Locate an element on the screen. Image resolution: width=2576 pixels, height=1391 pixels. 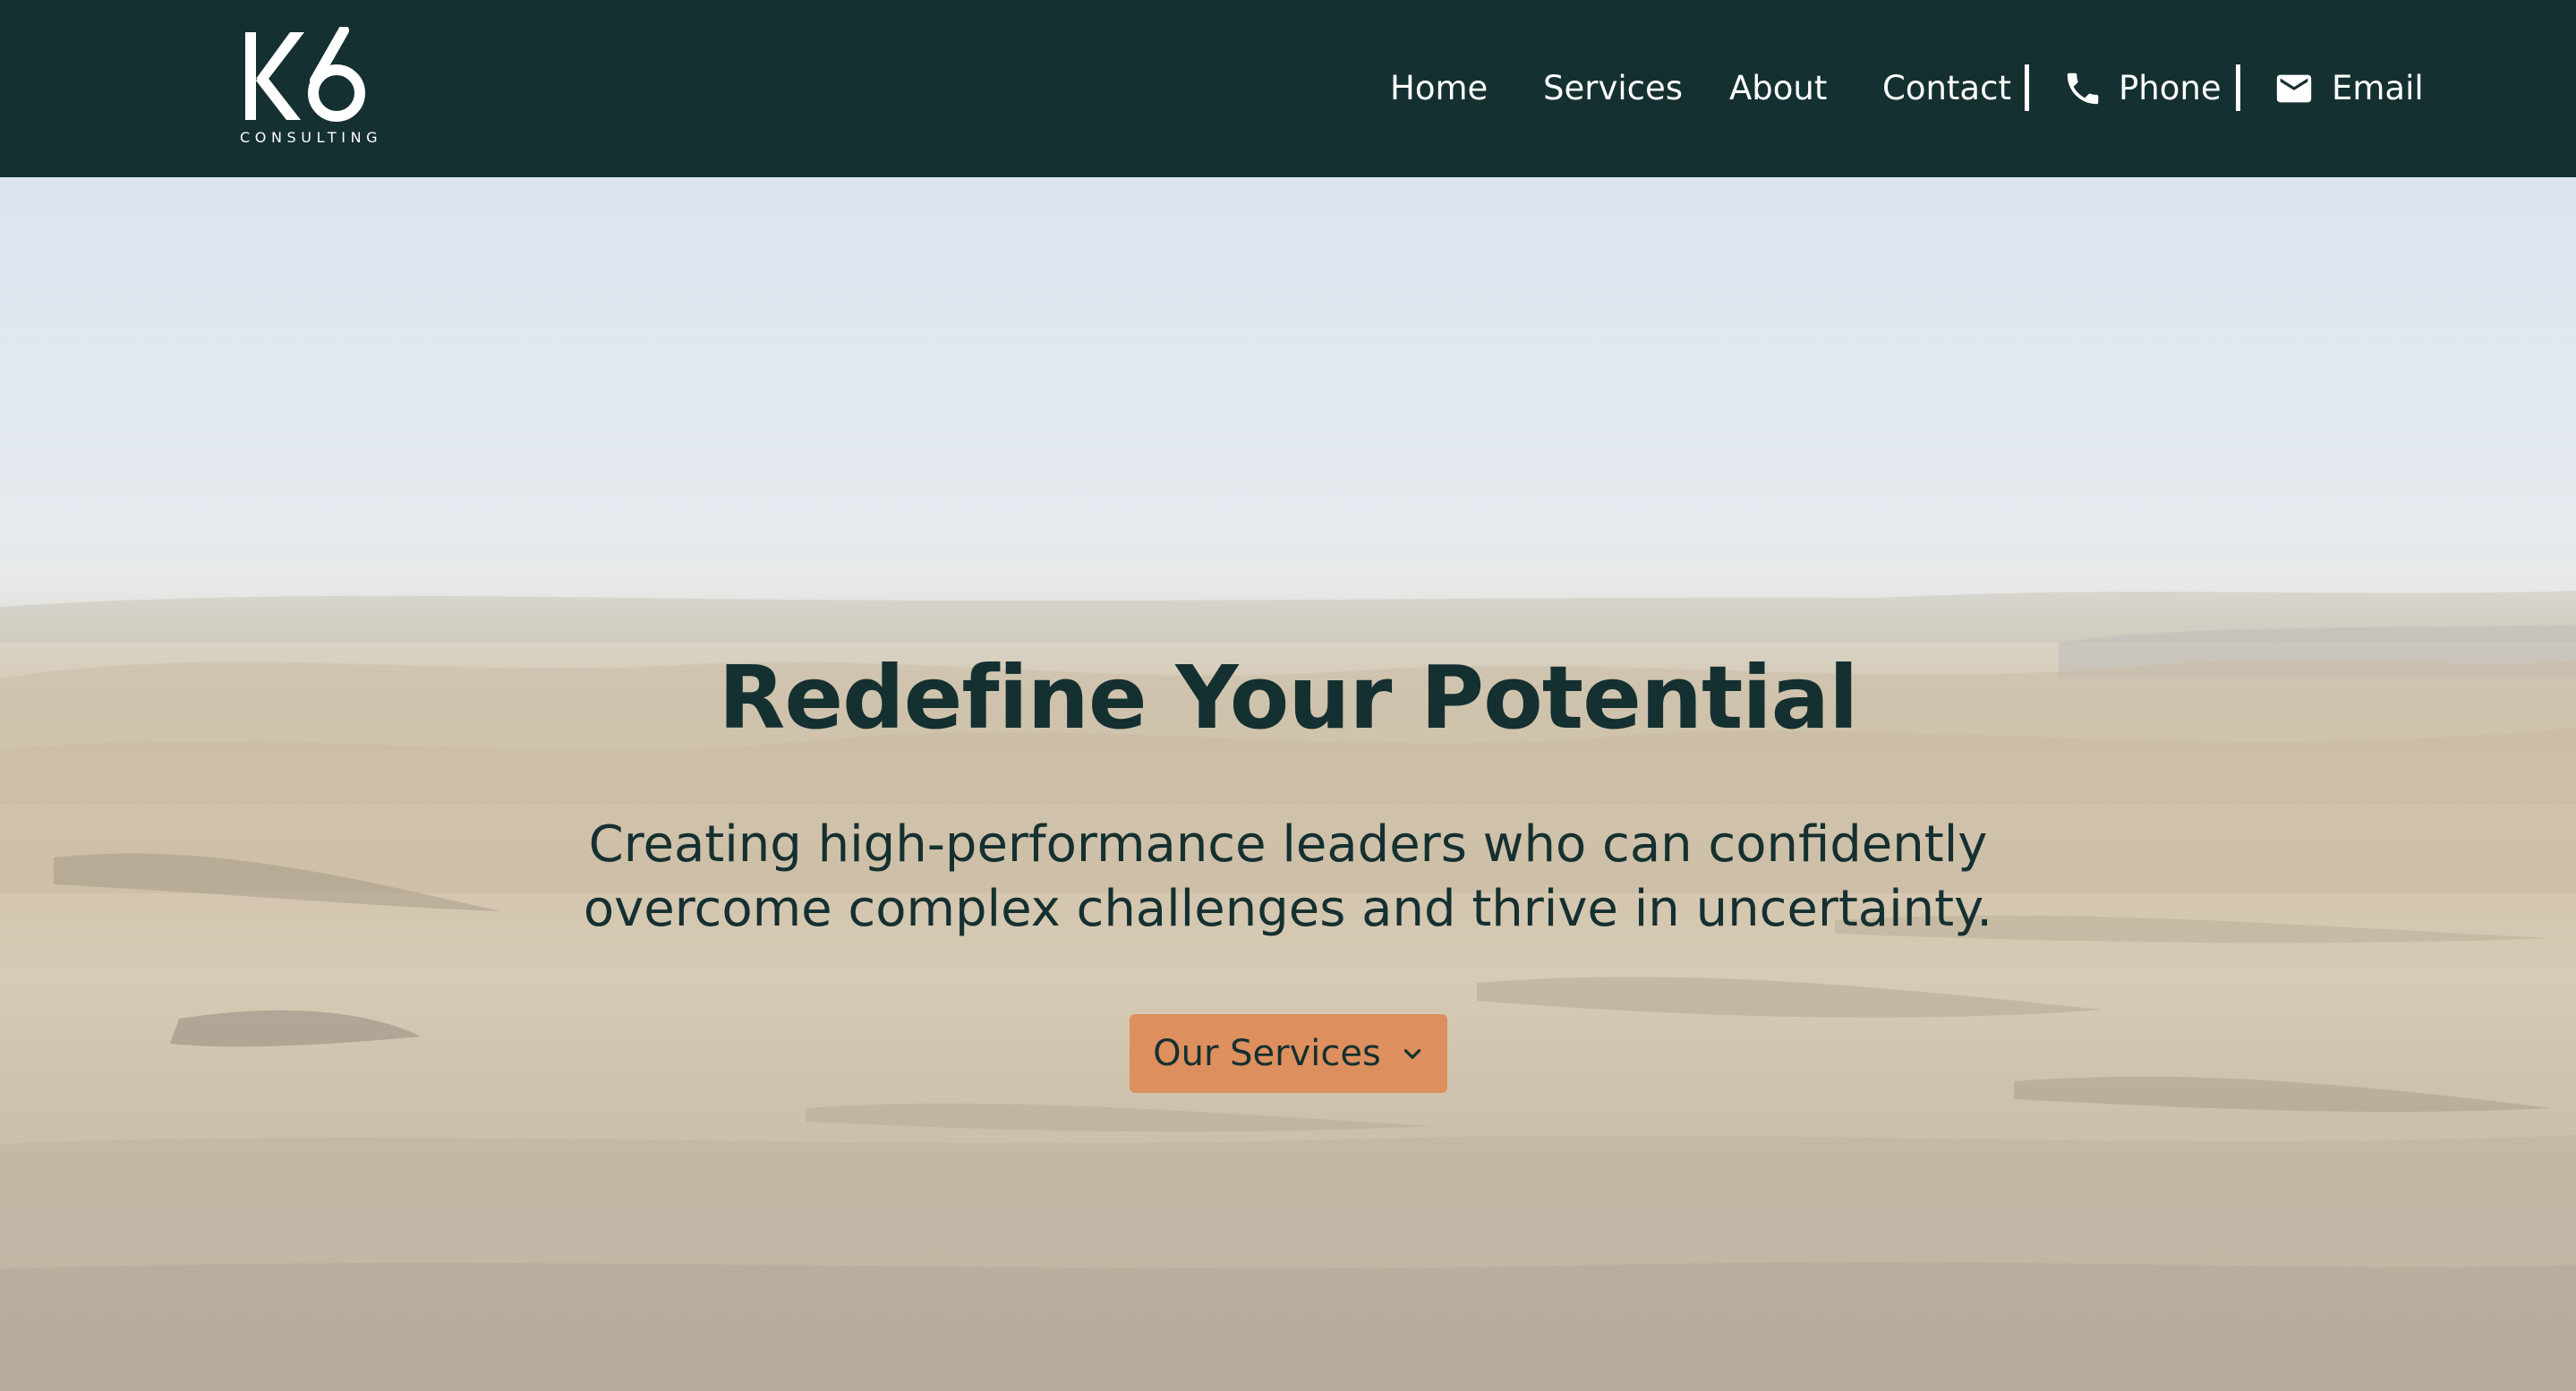
chevron-down-icon is located at coordinates (1412, 1054).